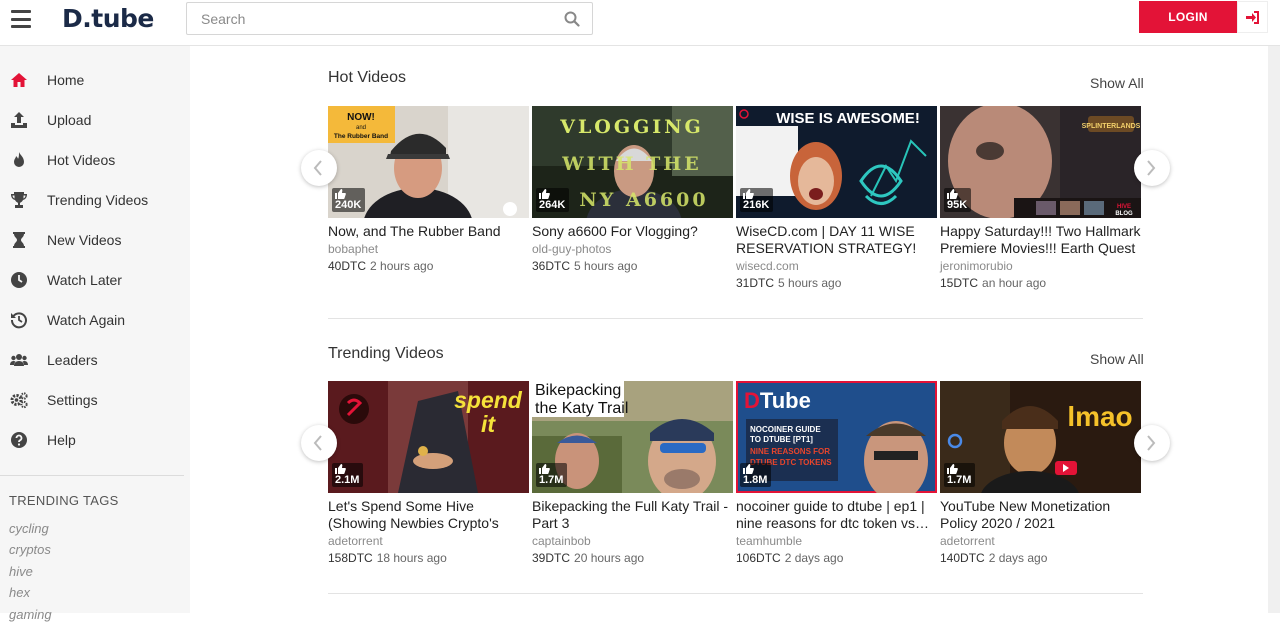 The image size is (1280, 622). I want to click on time-ago: 20 hours ago, so click(609, 558).